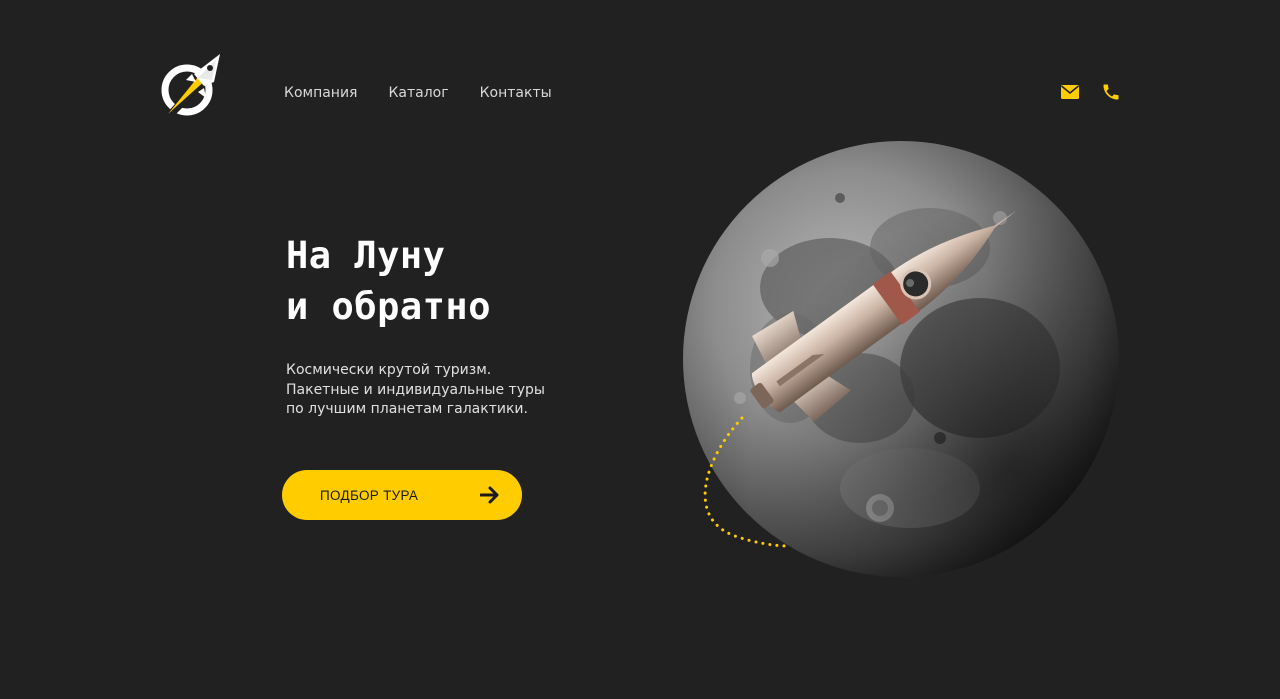 This screenshot has height=699, width=1280. Describe the element at coordinates (389, 370) in the screenshot. I see `hero-description-line-1: Космически крутой туризм.` at that location.